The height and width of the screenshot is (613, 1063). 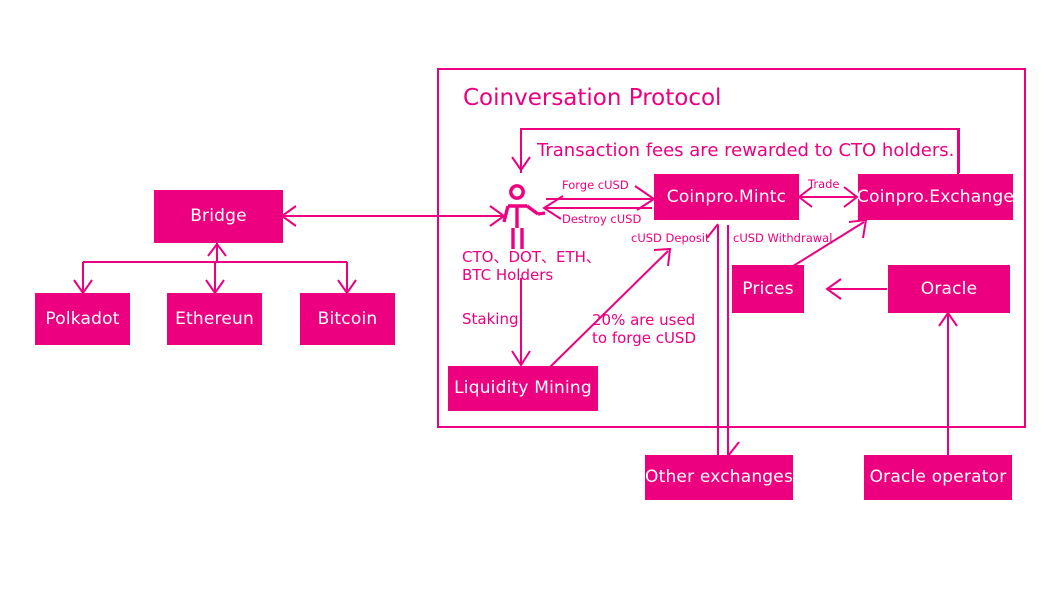 I want to click on label-forge-cusd: Forge cUSD, so click(x=595, y=185).